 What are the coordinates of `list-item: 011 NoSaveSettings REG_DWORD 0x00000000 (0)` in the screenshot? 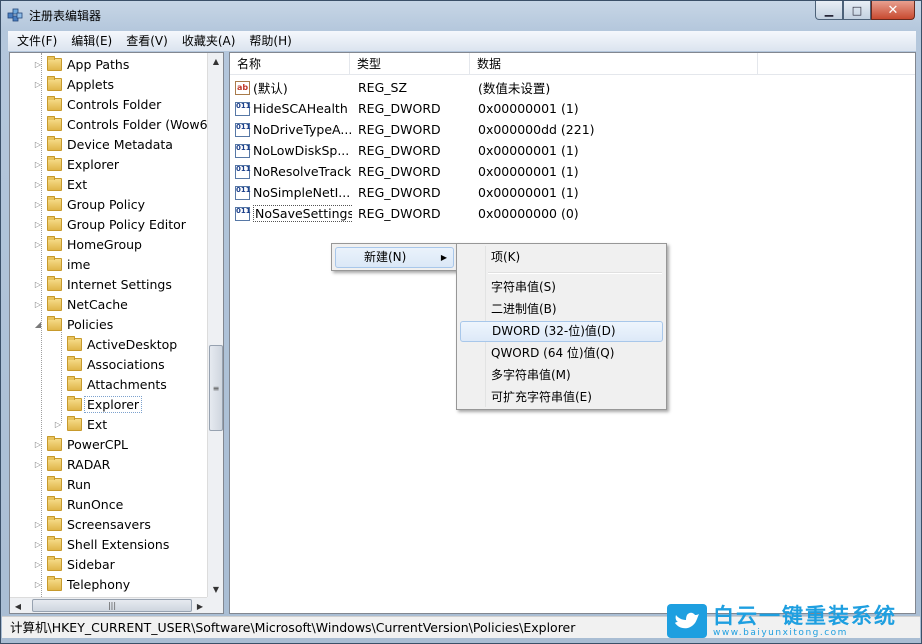 It's located at (451, 213).